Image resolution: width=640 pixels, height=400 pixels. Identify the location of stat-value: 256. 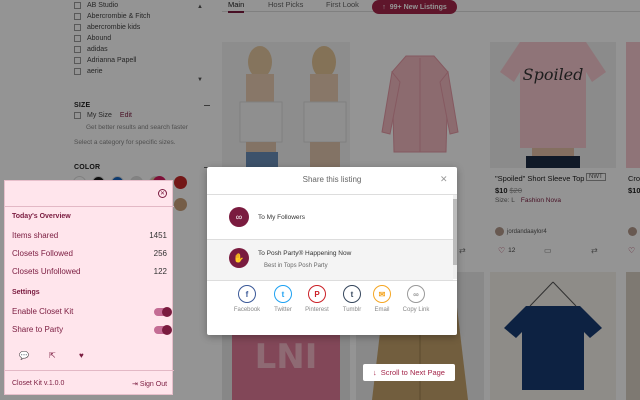
(160, 253).